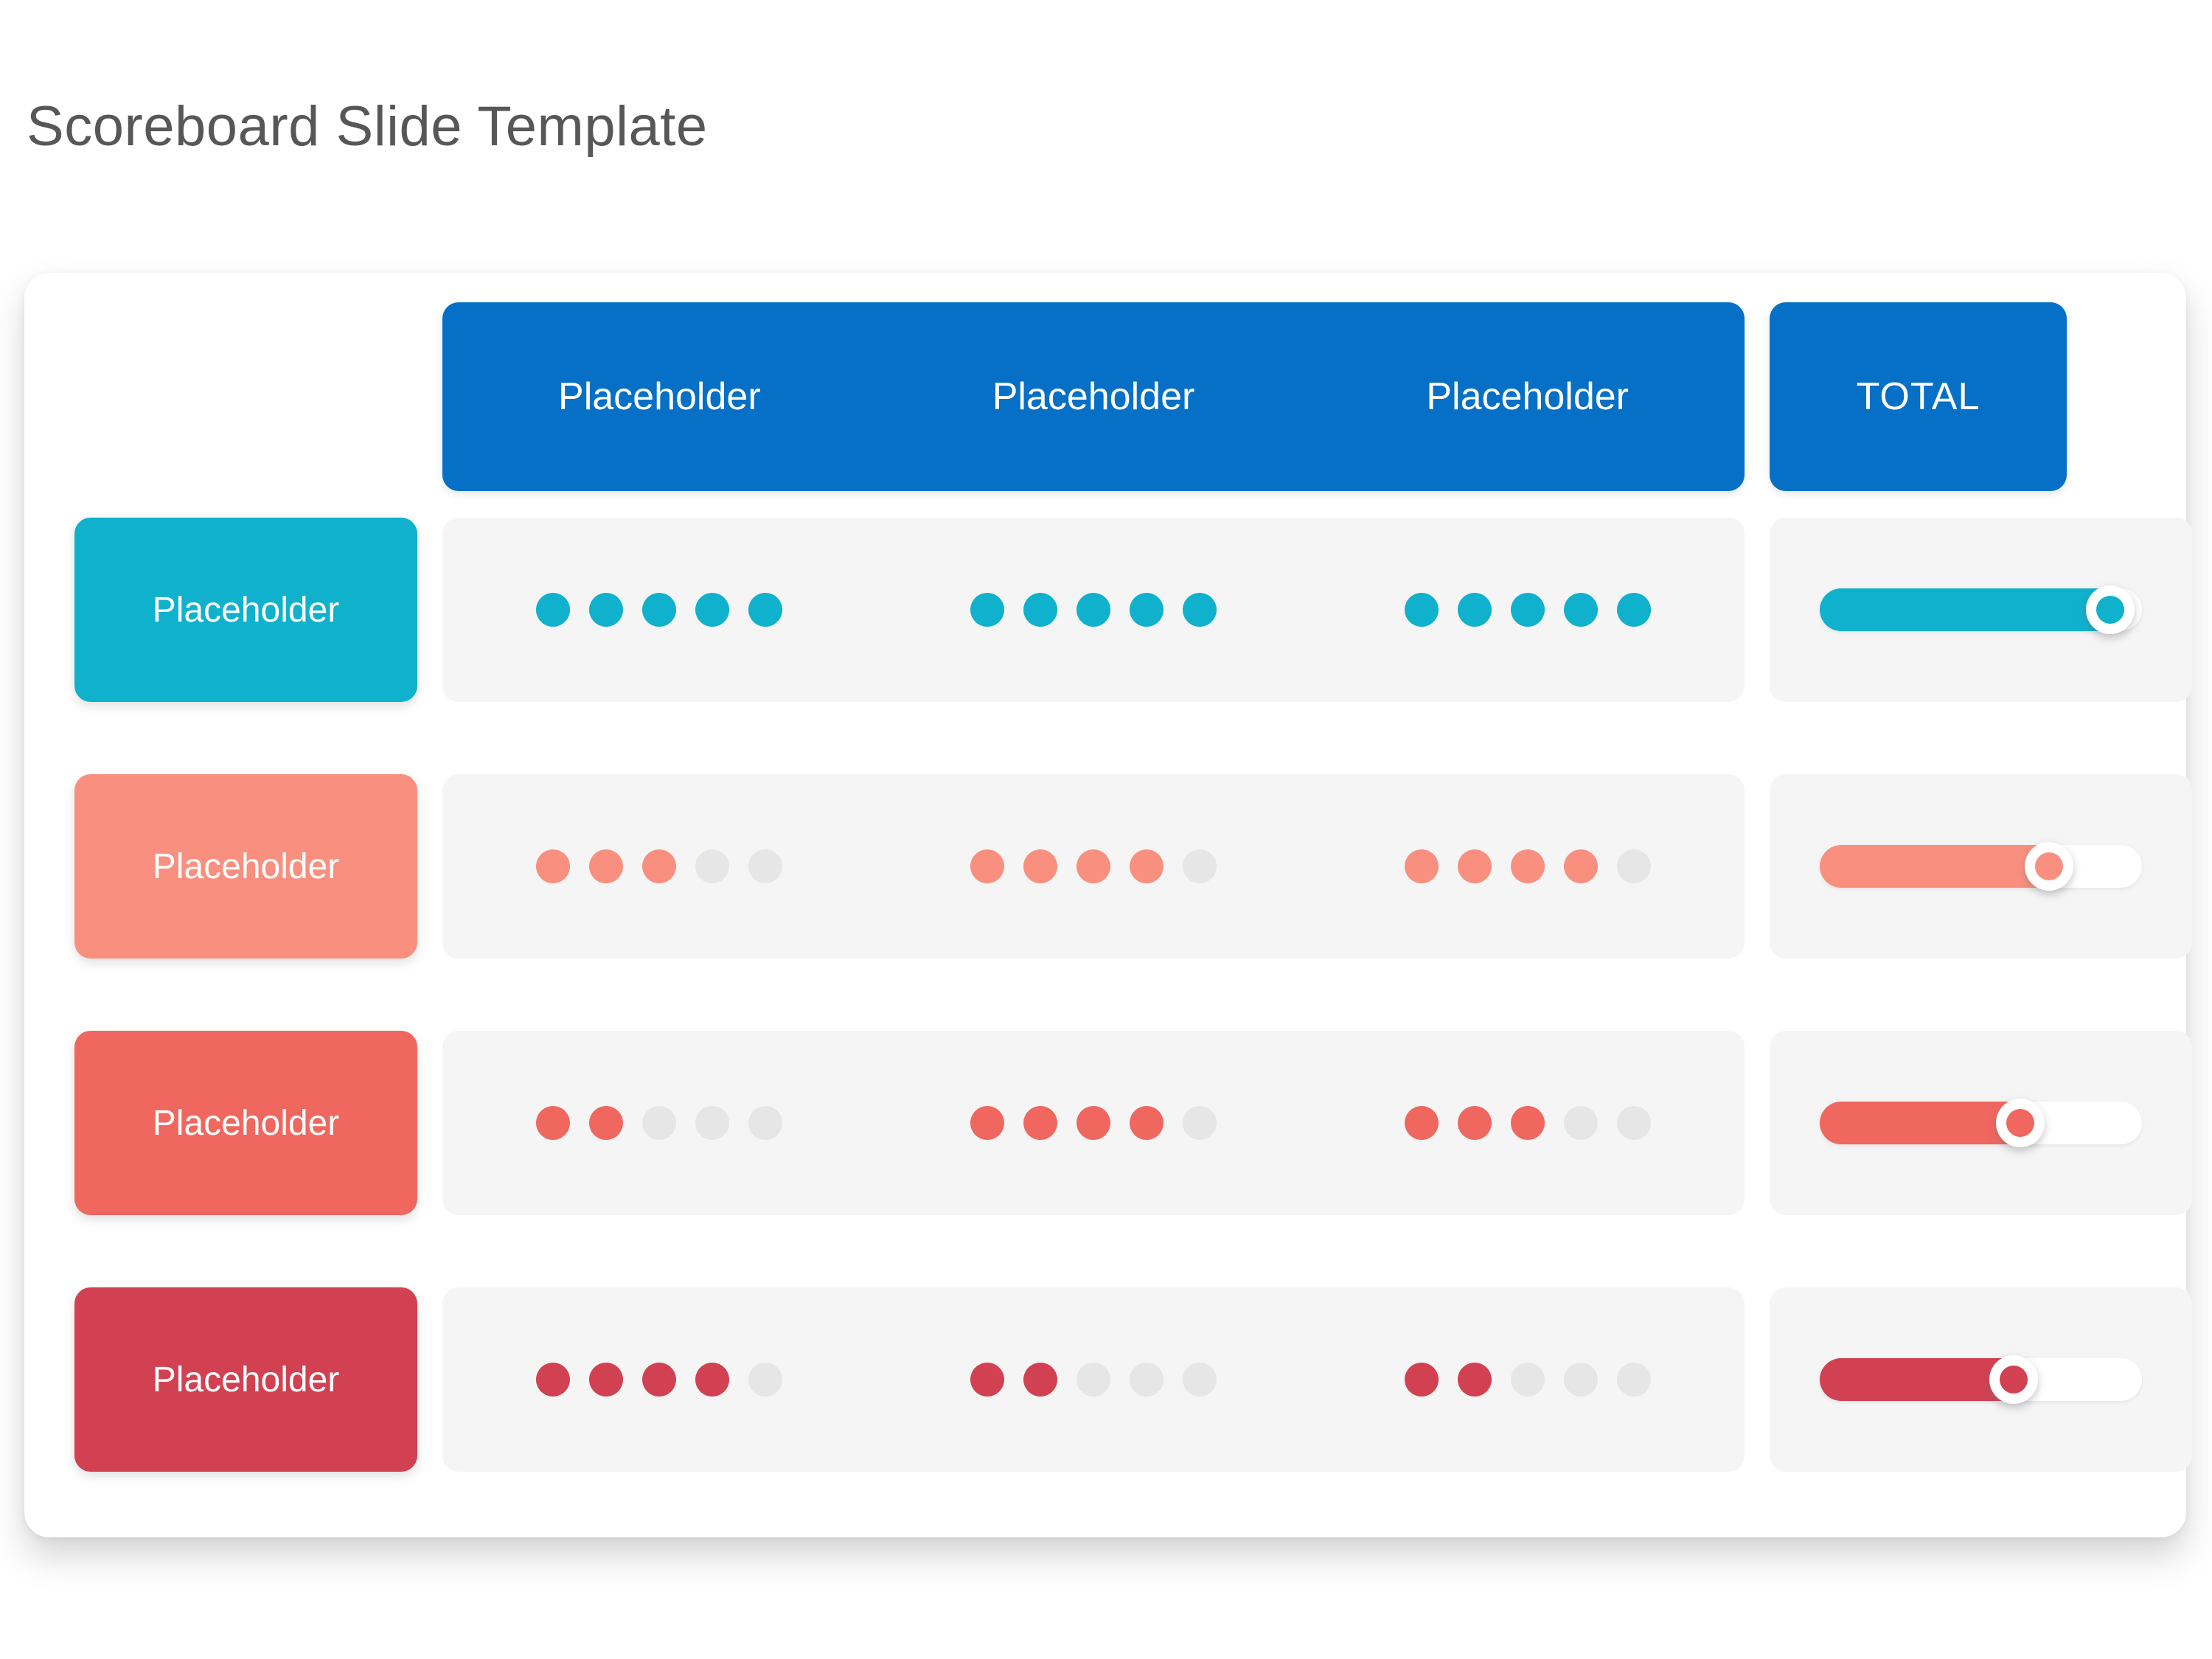 This screenshot has width=2212, height=1659. What do you see at coordinates (1918, 396) in the screenshot?
I see `header-total-label: TOTAL` at bounding box center [1918, 396].